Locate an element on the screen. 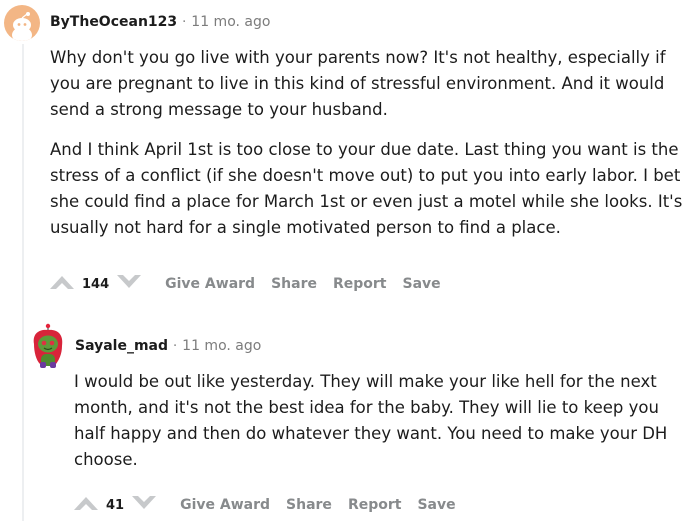 This screenshot has width=700, height=521. vote-score: 144 is located at coordinates (96, 284).